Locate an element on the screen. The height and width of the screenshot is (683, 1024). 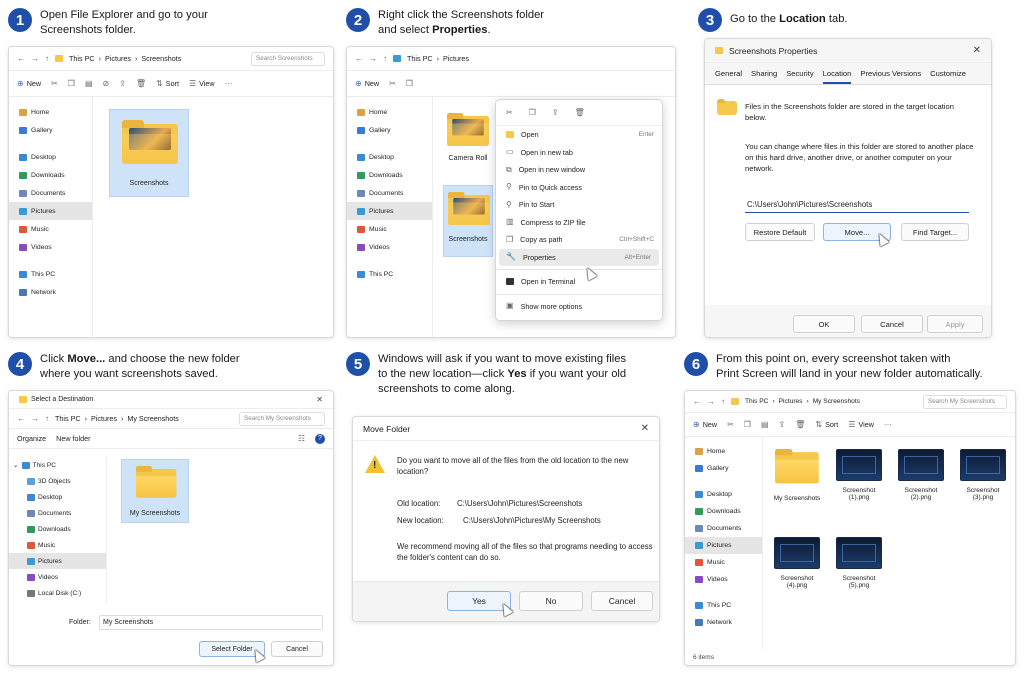
folder-name-input: My Screenshots is located at coordinates (211, 622).